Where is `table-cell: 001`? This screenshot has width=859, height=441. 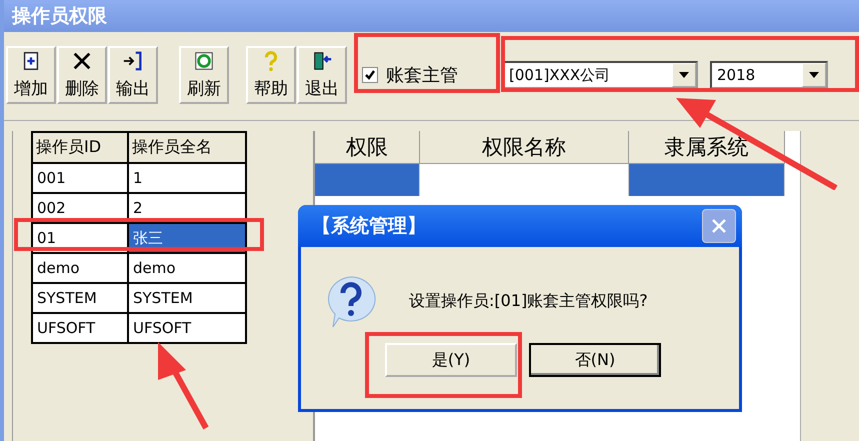
table-cell: 001 is located at coordinates (80, 178).